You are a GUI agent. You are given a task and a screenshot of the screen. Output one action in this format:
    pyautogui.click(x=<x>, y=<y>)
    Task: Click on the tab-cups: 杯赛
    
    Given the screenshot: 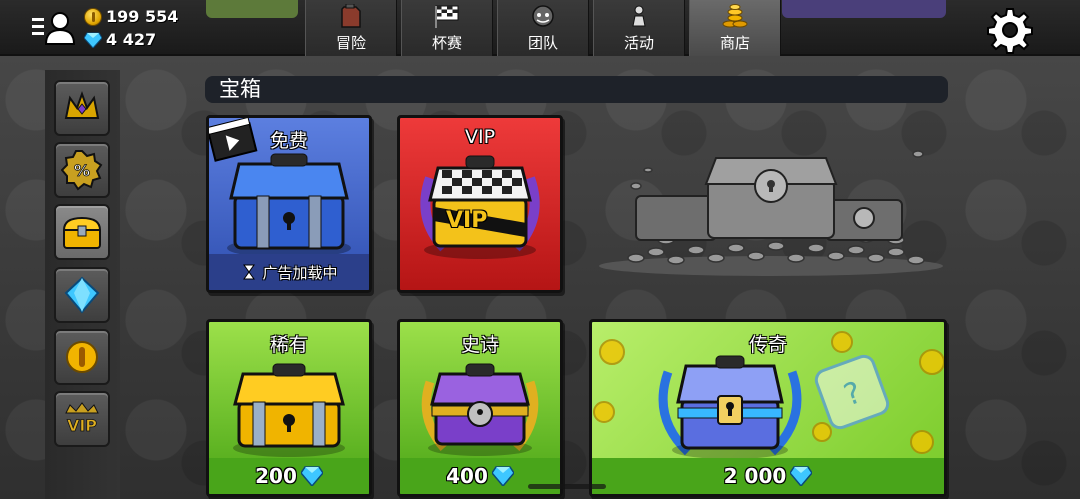 What is the action you would take?
    pyautogui.click(x=447, y=28)
    